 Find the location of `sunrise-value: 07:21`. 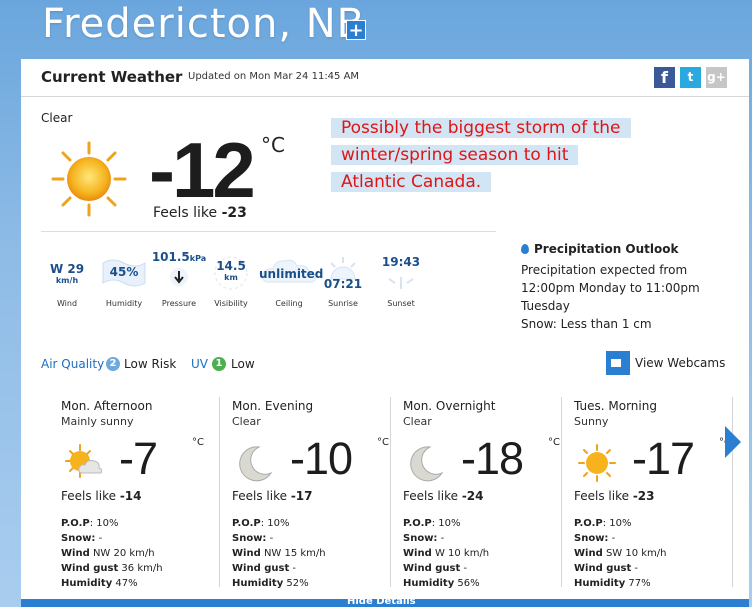

sunrise-value: 07:21 is located at coordinates (343, 284).